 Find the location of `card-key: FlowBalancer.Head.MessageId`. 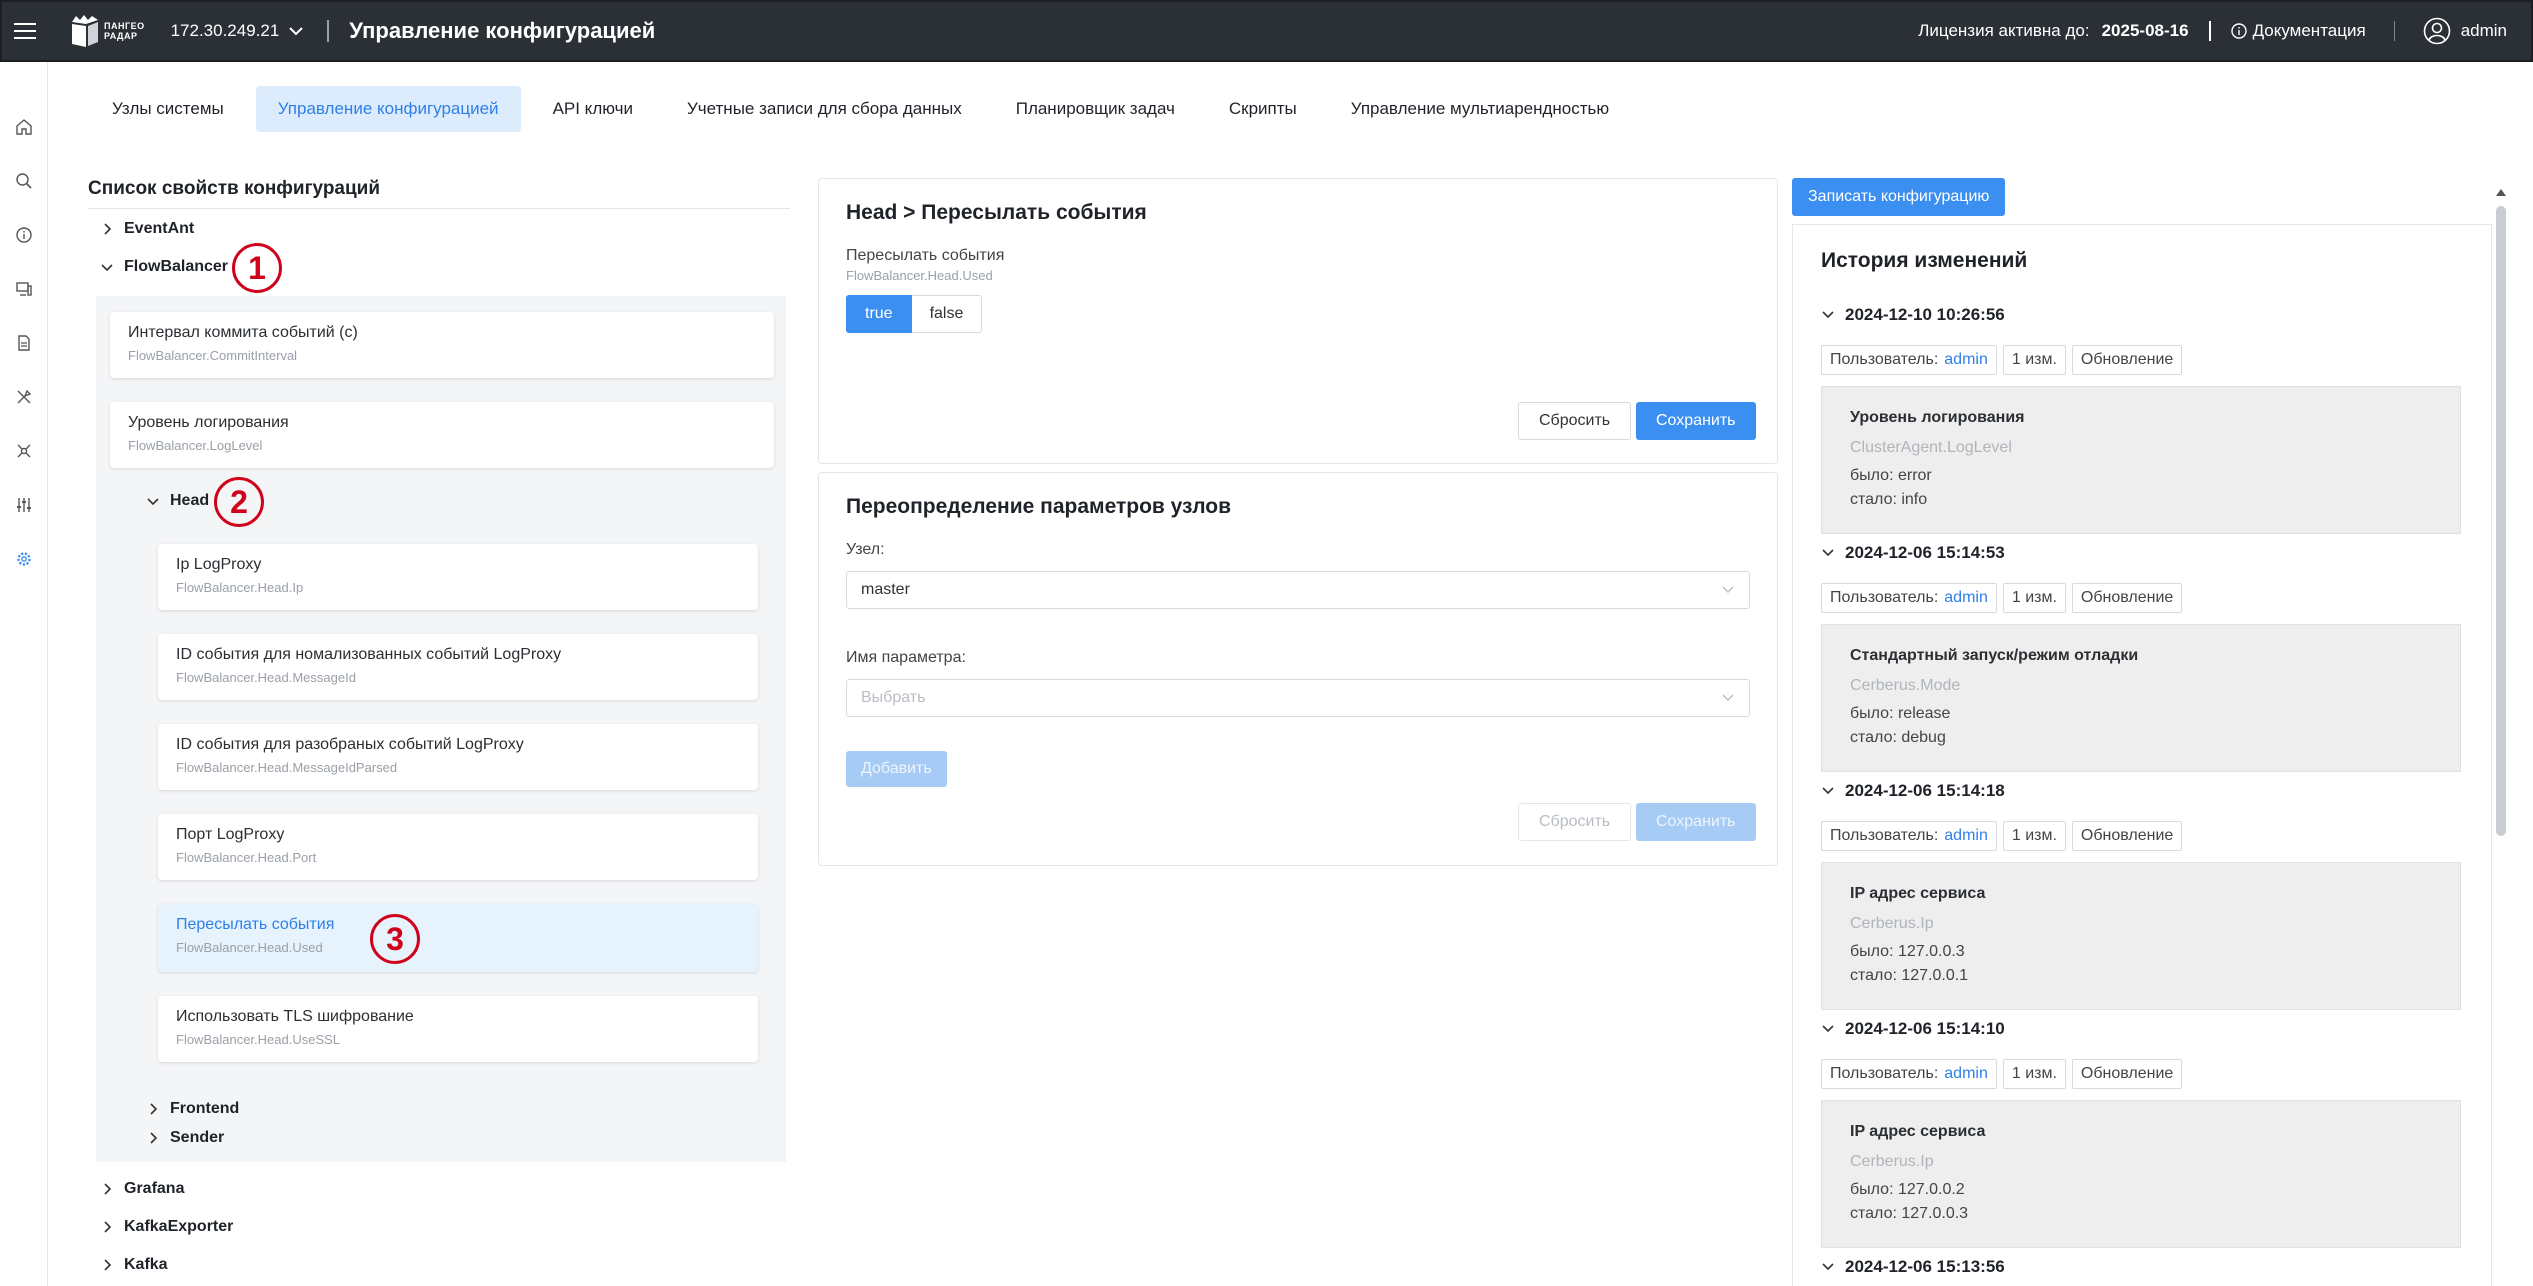

card-key: FlowBalancer.Head.MessageId is located at coordinates (266, 677).